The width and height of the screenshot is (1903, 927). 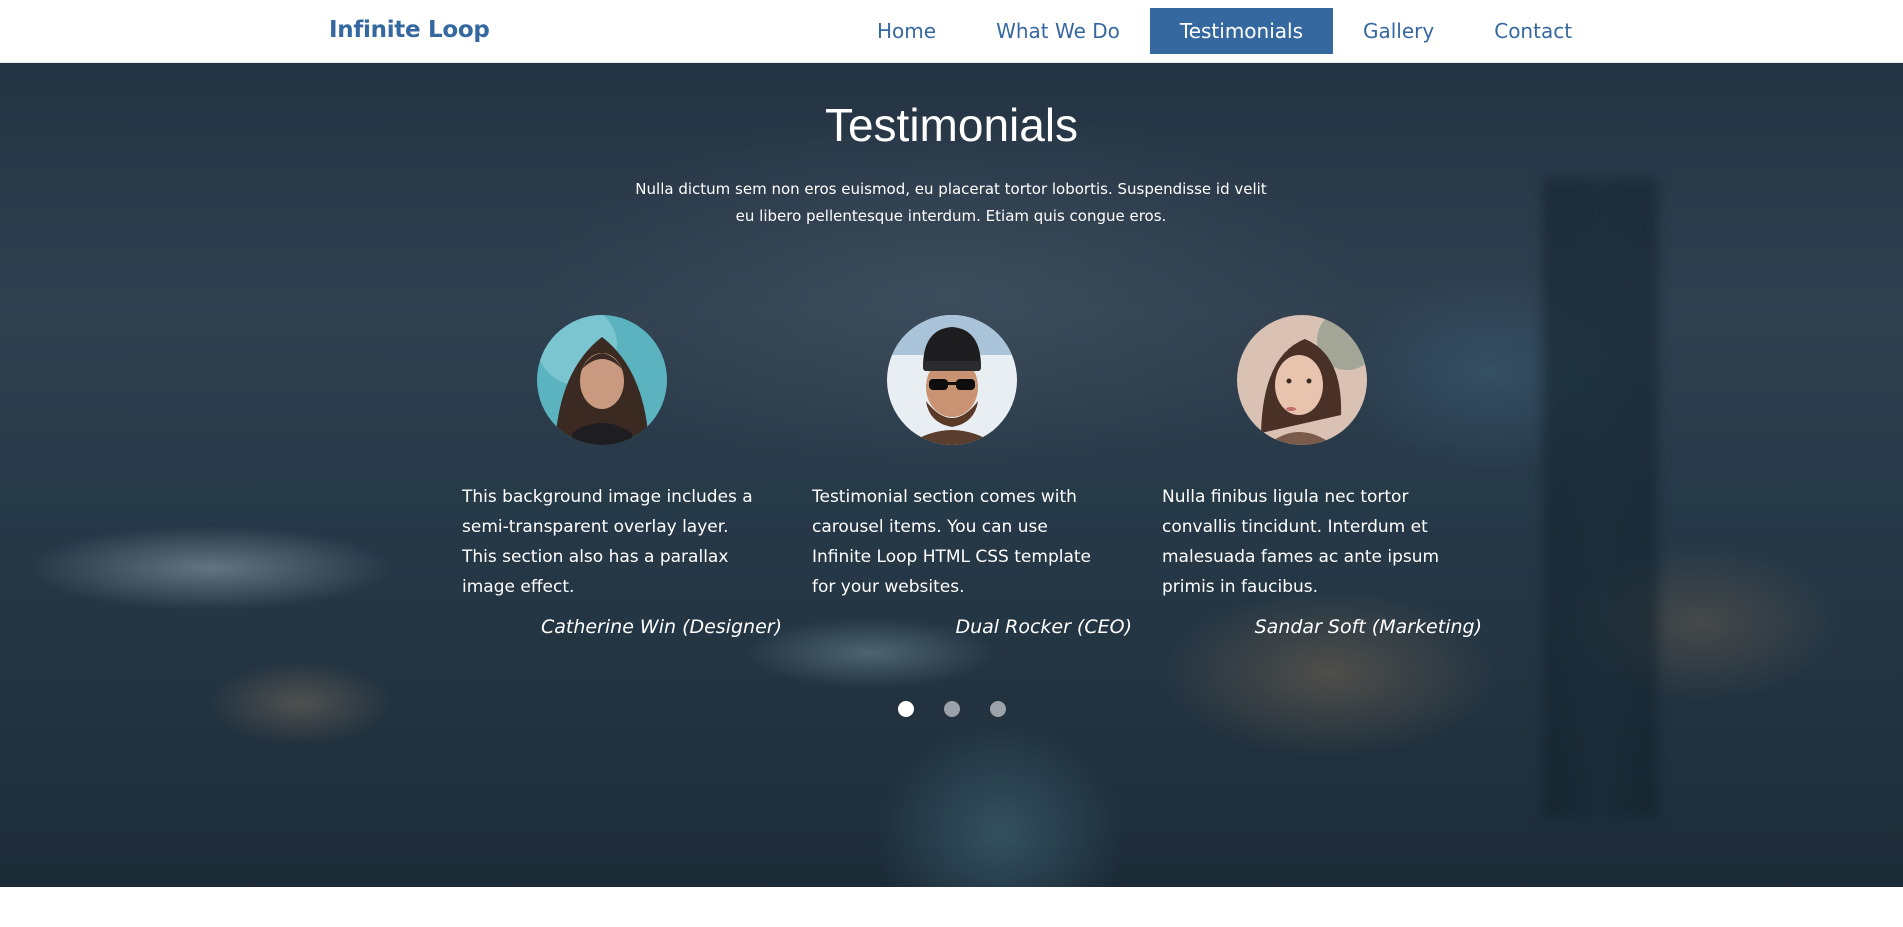 I want to click on nav-what-we-do: What We Do, so click(x=1058, y=31).